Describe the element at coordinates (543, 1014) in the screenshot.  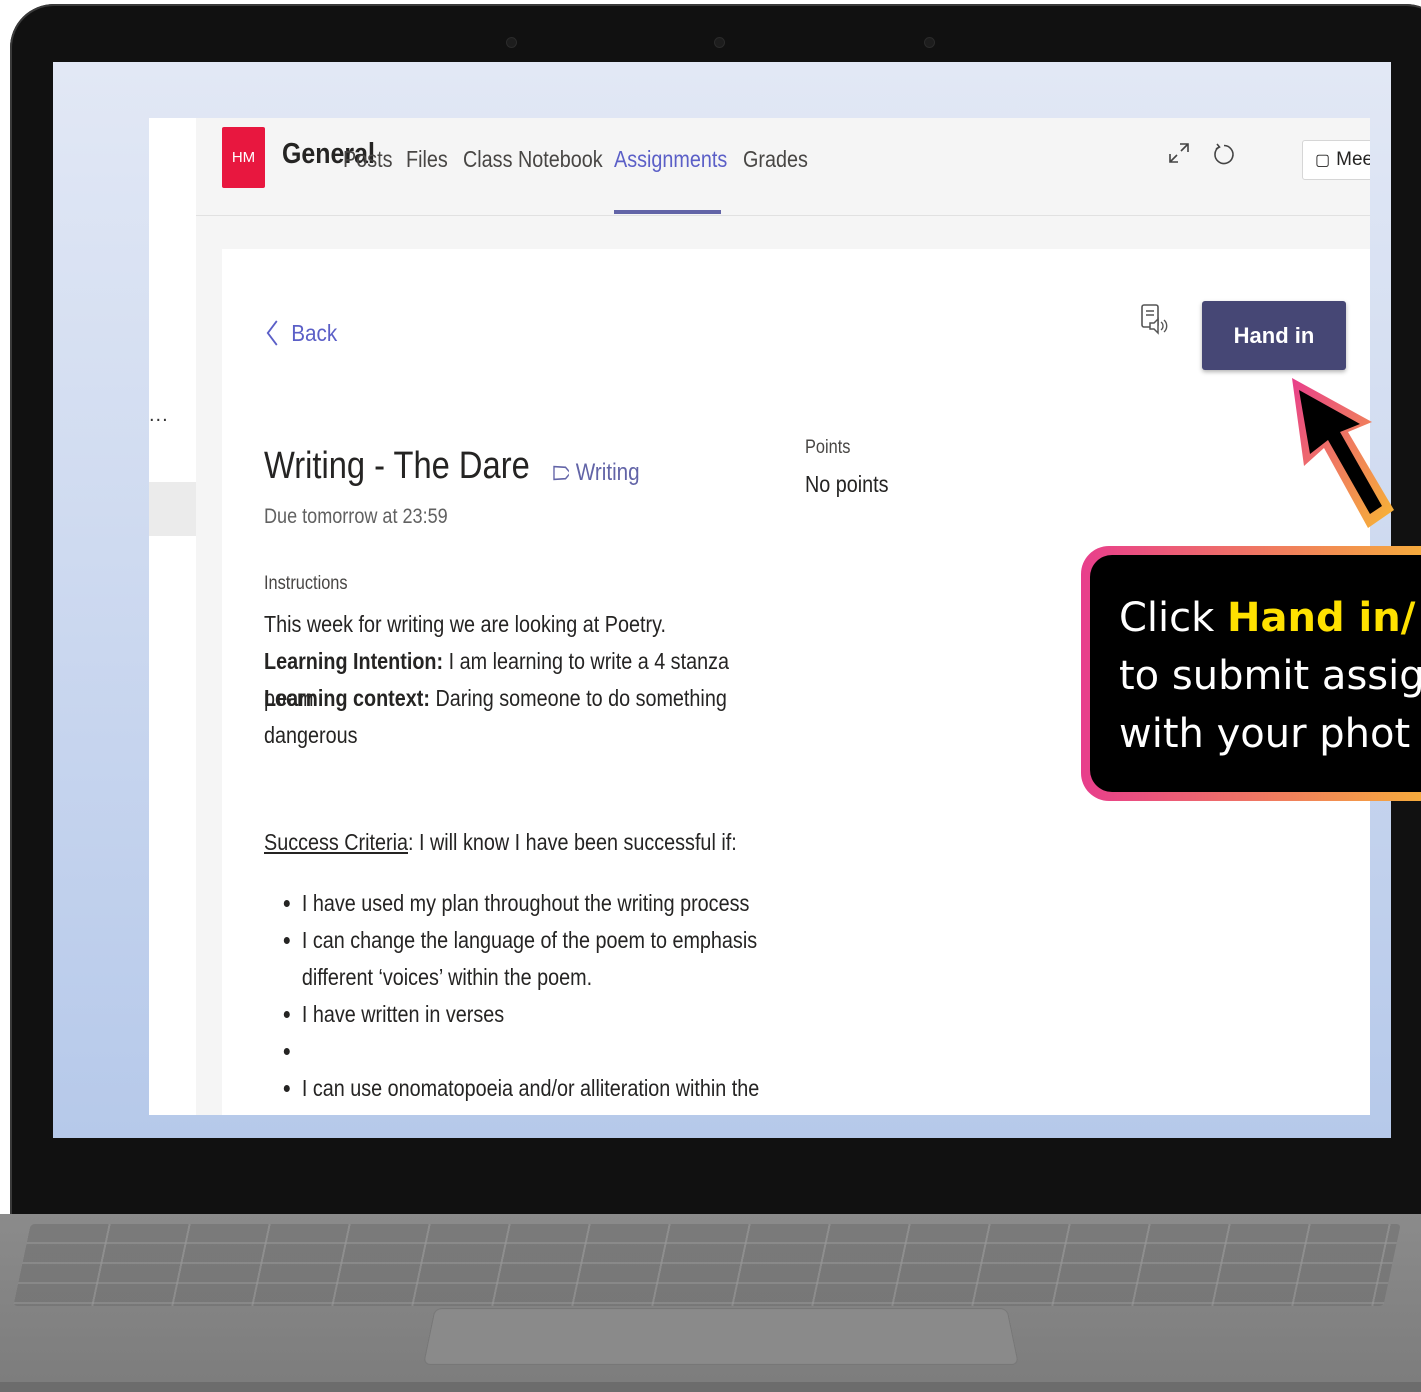
I see `list-item: I have written in verses` at that location.